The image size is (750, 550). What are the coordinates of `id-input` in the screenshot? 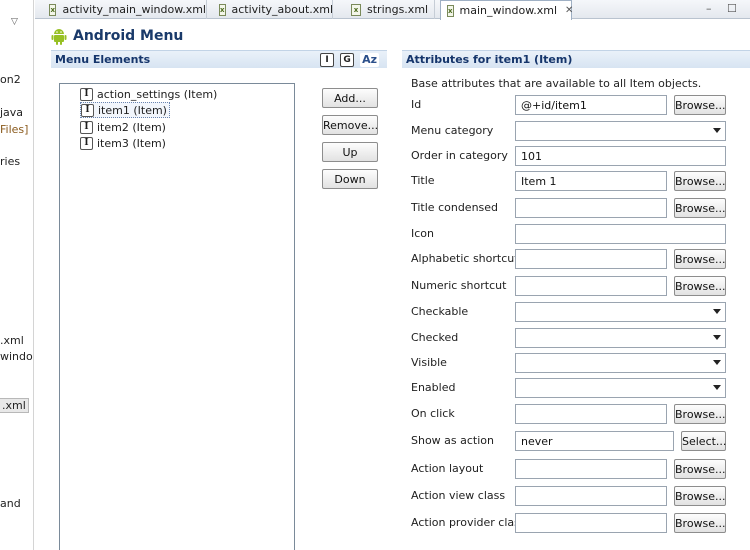 It's located at (591, 105).